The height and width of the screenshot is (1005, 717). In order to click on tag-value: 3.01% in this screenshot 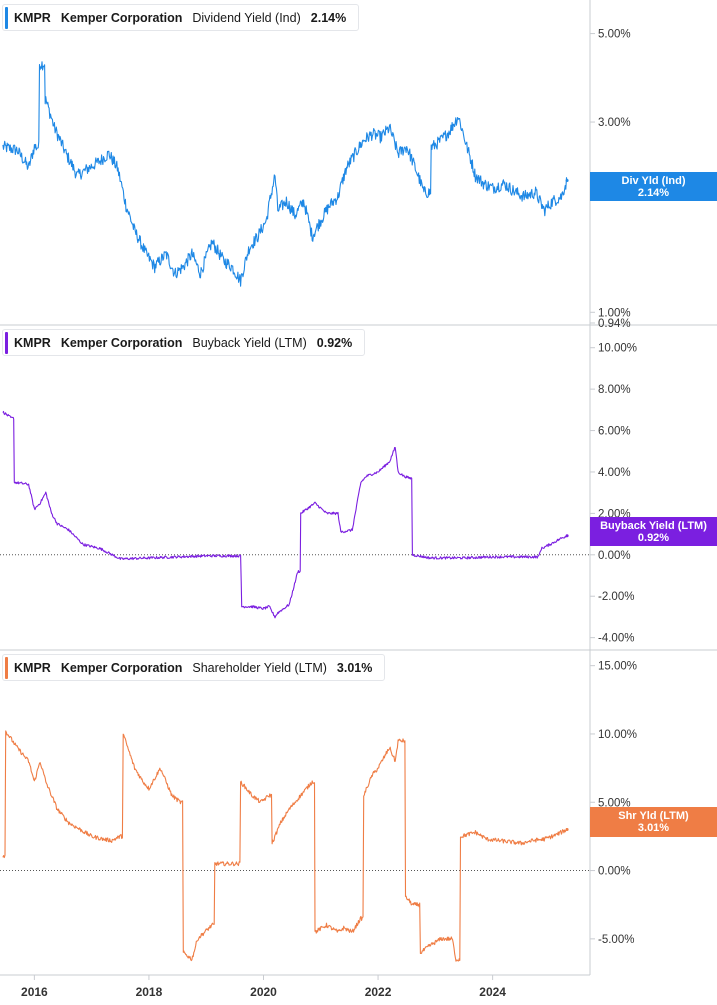, I will do `click(653, 828)`.